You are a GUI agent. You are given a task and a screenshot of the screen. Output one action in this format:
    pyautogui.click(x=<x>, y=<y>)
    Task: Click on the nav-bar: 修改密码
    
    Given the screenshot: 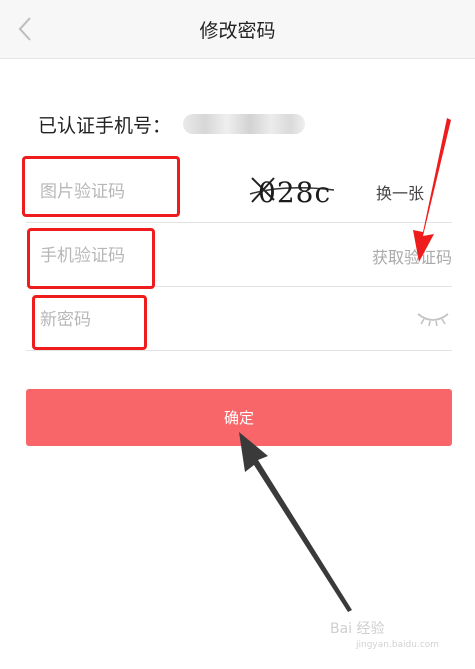 What is the action you would take?
    pyautogui.click(x=237, y=29)
    